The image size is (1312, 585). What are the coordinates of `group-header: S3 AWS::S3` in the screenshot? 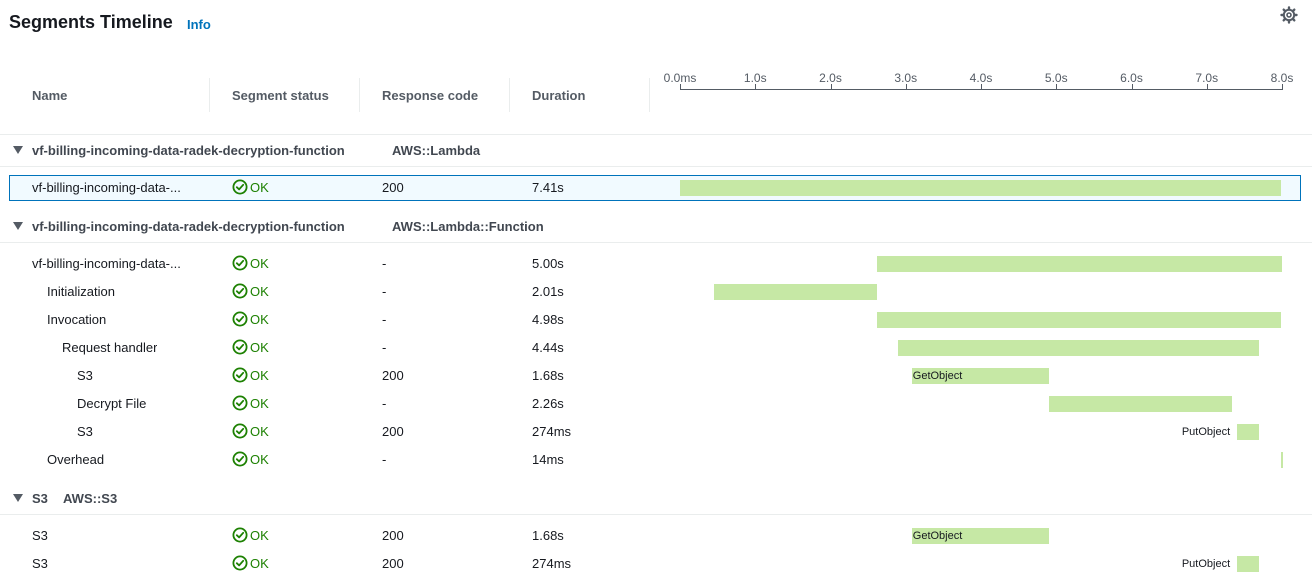 It's located at (656, 499).